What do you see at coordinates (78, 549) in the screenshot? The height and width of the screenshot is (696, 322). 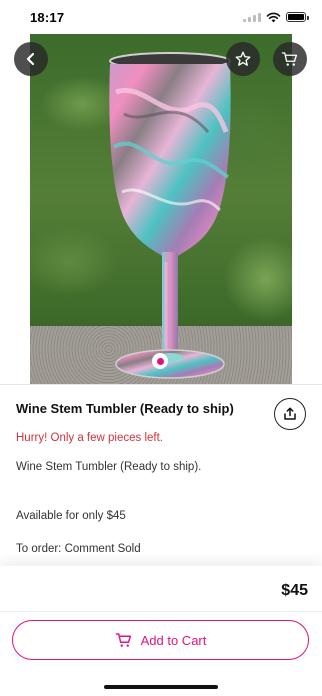 I see `description-line: To order: Comment Sold` at bounding box center [78, 549].